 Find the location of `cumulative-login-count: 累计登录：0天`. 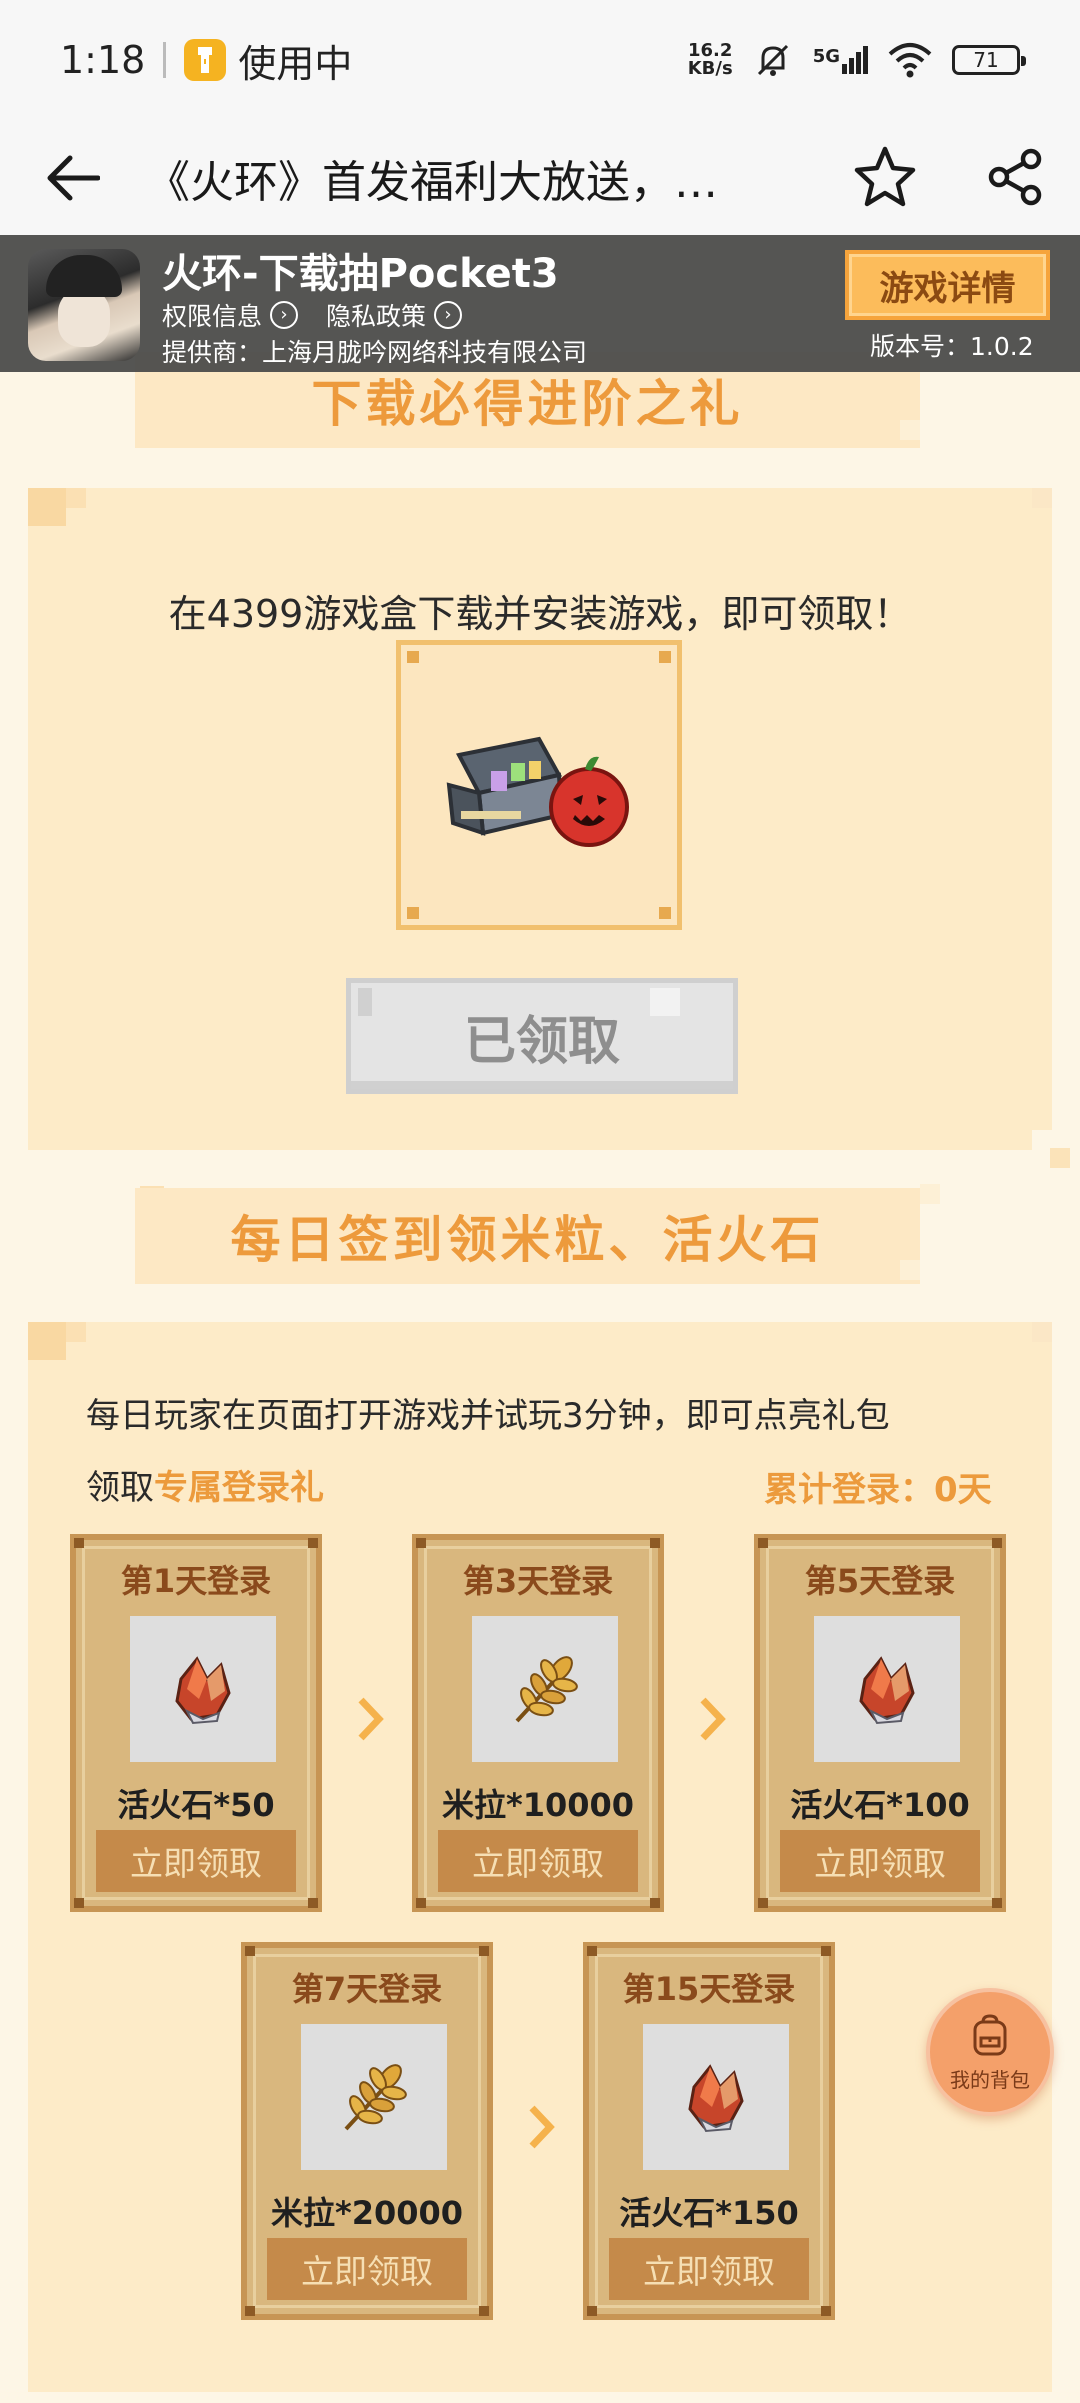

cumulative-login-count: 累计登录：0天 is located at coordinates (878, 1490).